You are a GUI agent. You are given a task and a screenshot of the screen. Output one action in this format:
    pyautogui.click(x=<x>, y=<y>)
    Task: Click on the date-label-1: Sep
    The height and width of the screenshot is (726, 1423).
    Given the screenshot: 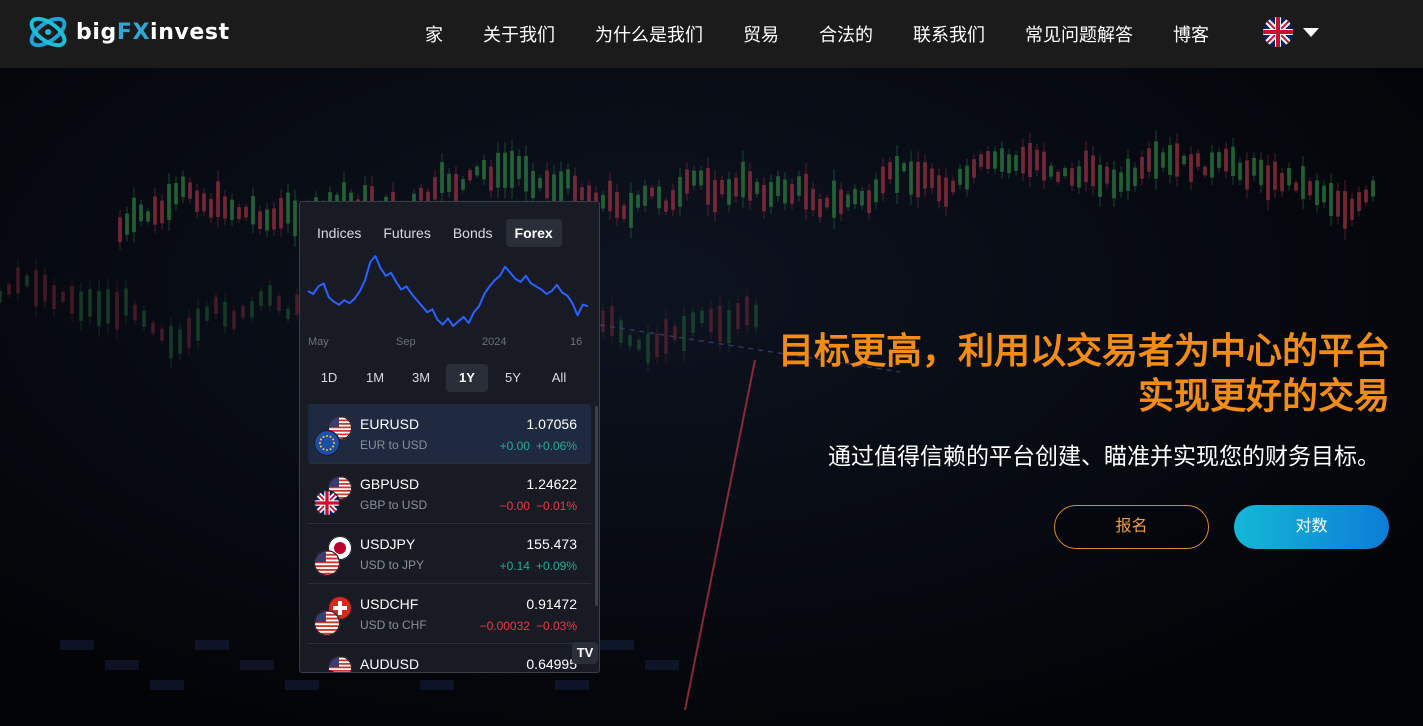 What is the action you would take?
    pyautogui.click(x=406, y=342)
    